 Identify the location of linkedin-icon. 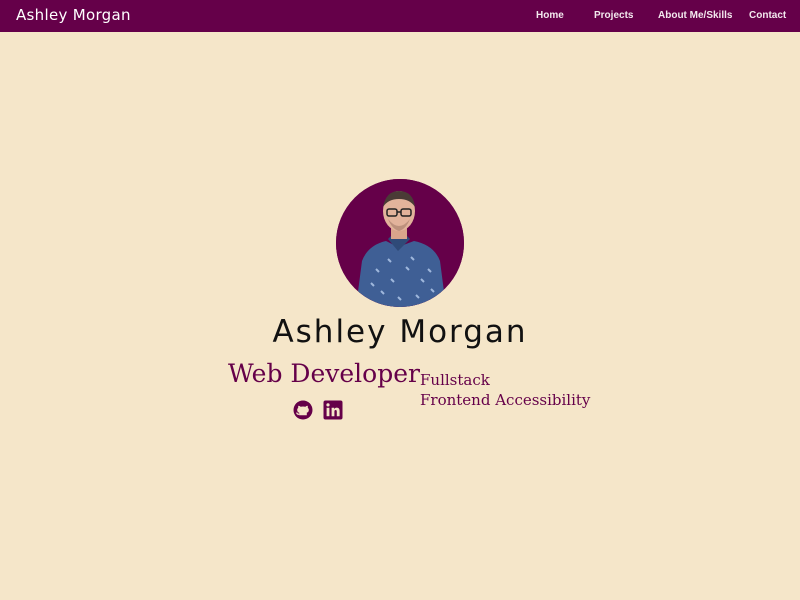
(333, 410).